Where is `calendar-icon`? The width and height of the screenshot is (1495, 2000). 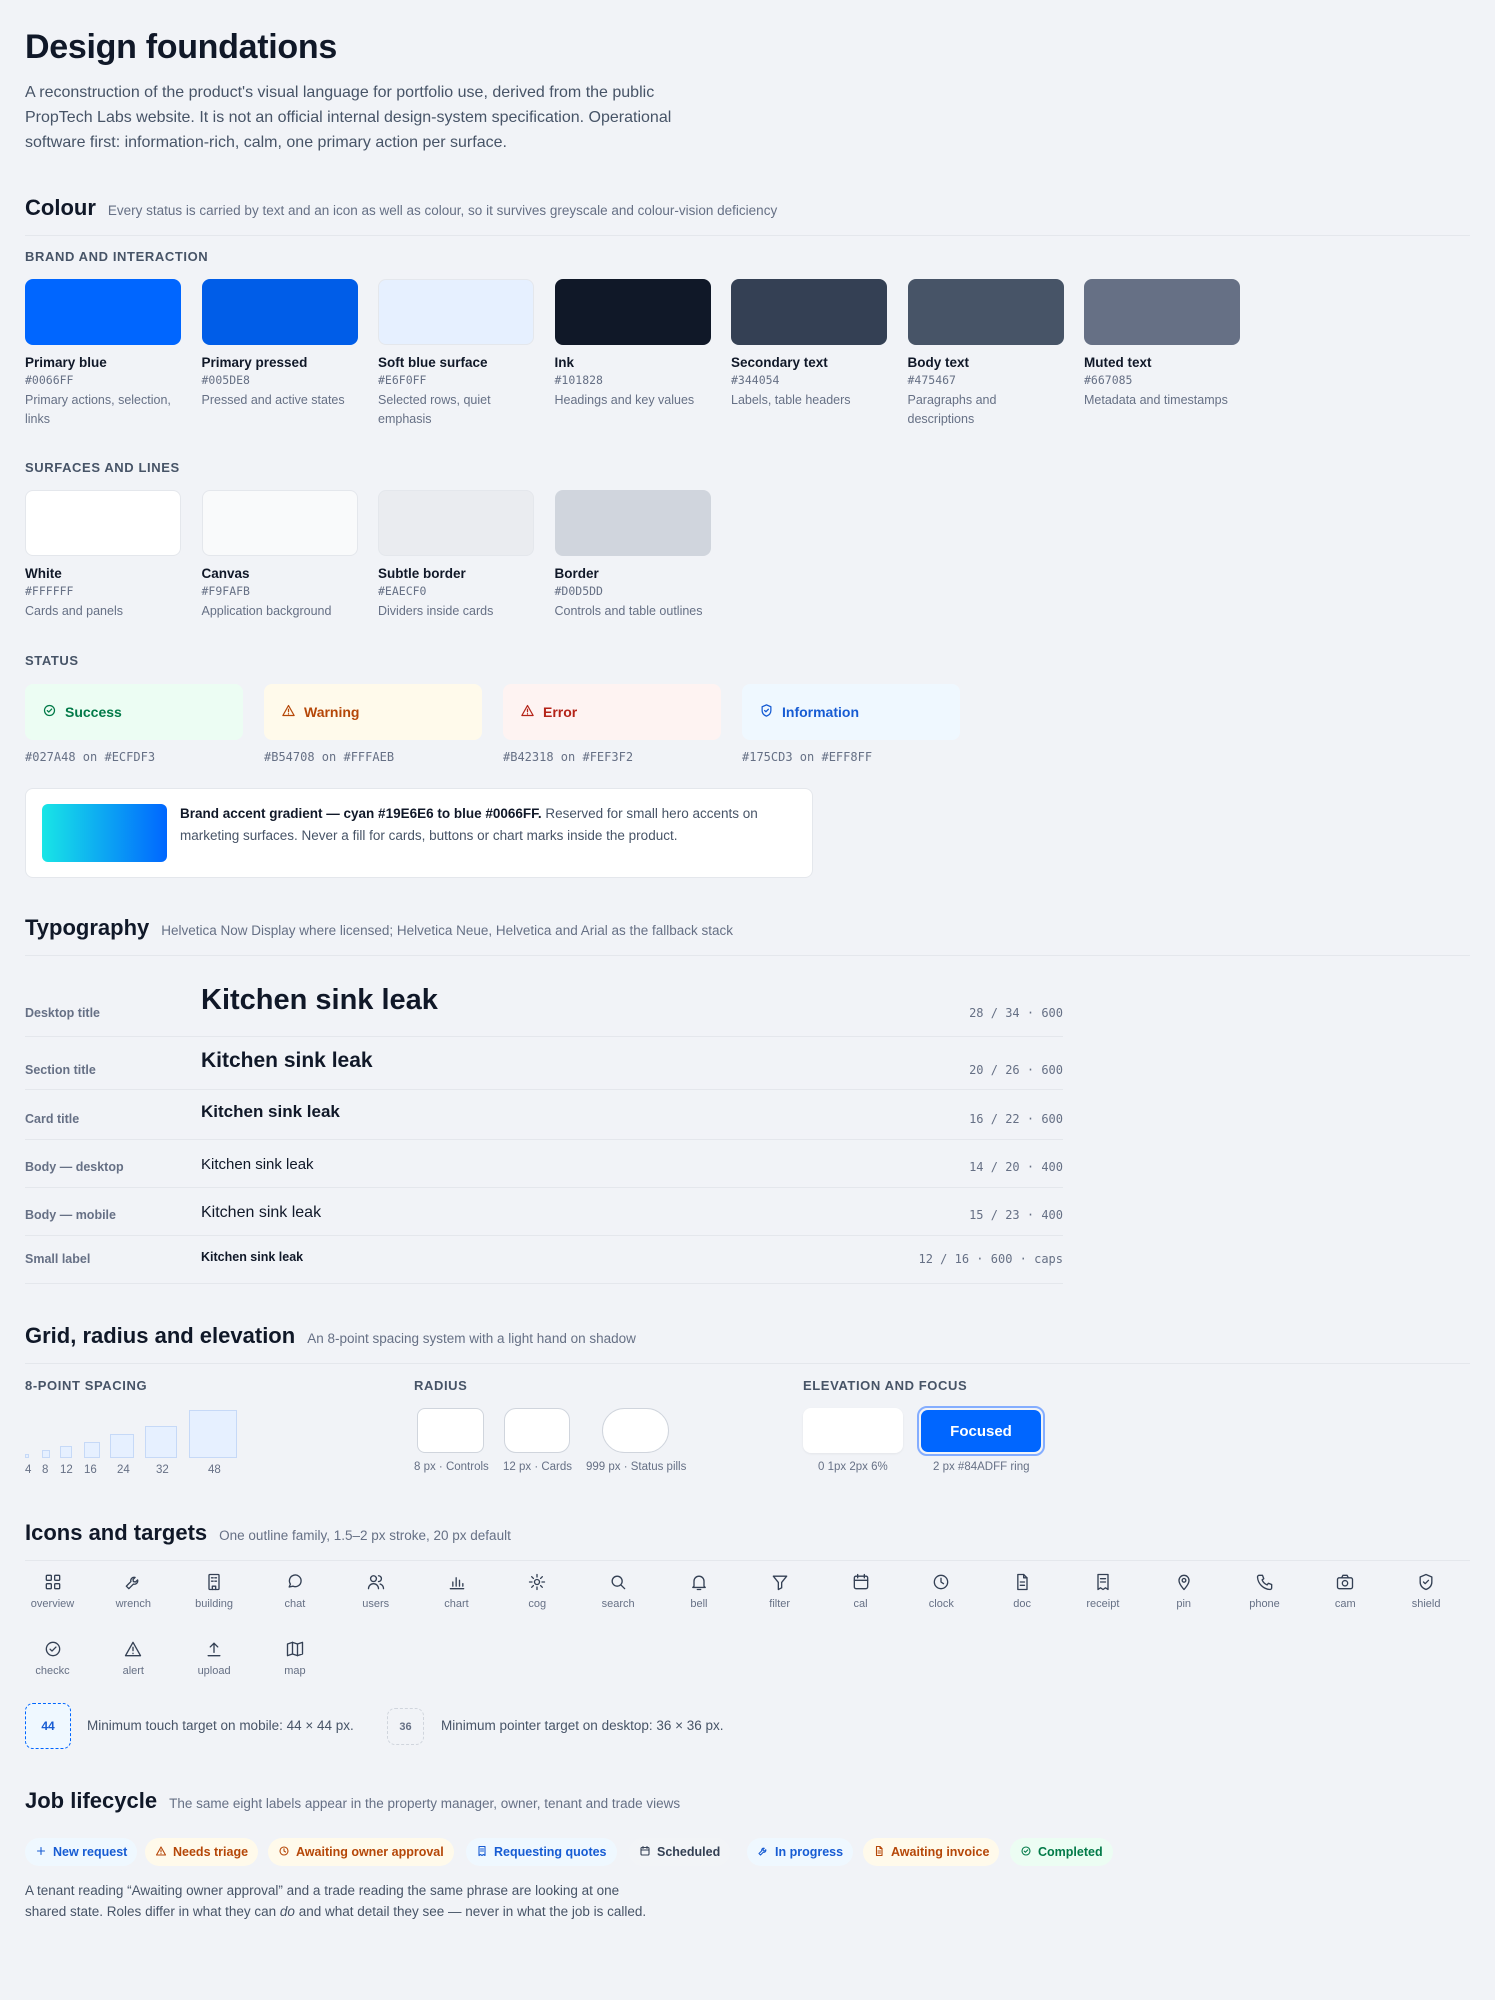
calendar-icon is located at coordinates (648, 1852).